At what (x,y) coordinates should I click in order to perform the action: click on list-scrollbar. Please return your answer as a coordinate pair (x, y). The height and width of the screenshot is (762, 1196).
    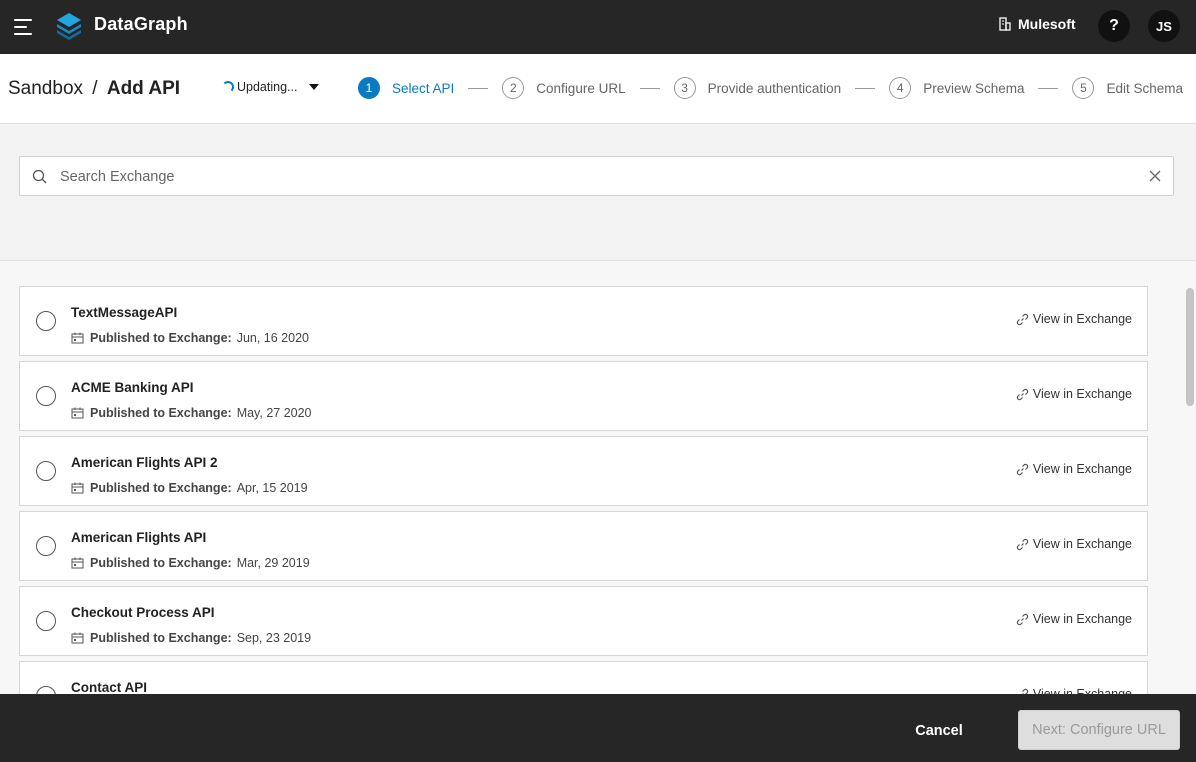
    Looking at the image, I should click on (1190, 347).